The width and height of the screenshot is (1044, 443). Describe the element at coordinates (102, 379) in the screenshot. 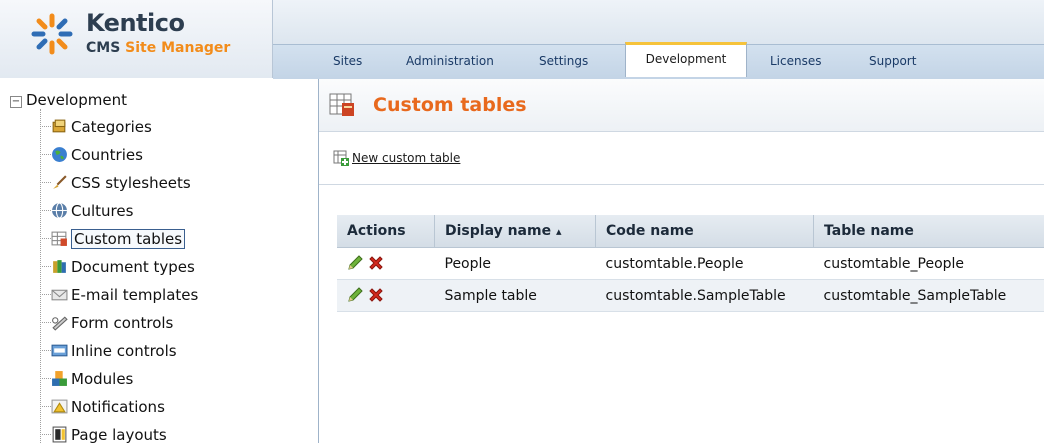

I see `tree-item-label: Modules` at that location.